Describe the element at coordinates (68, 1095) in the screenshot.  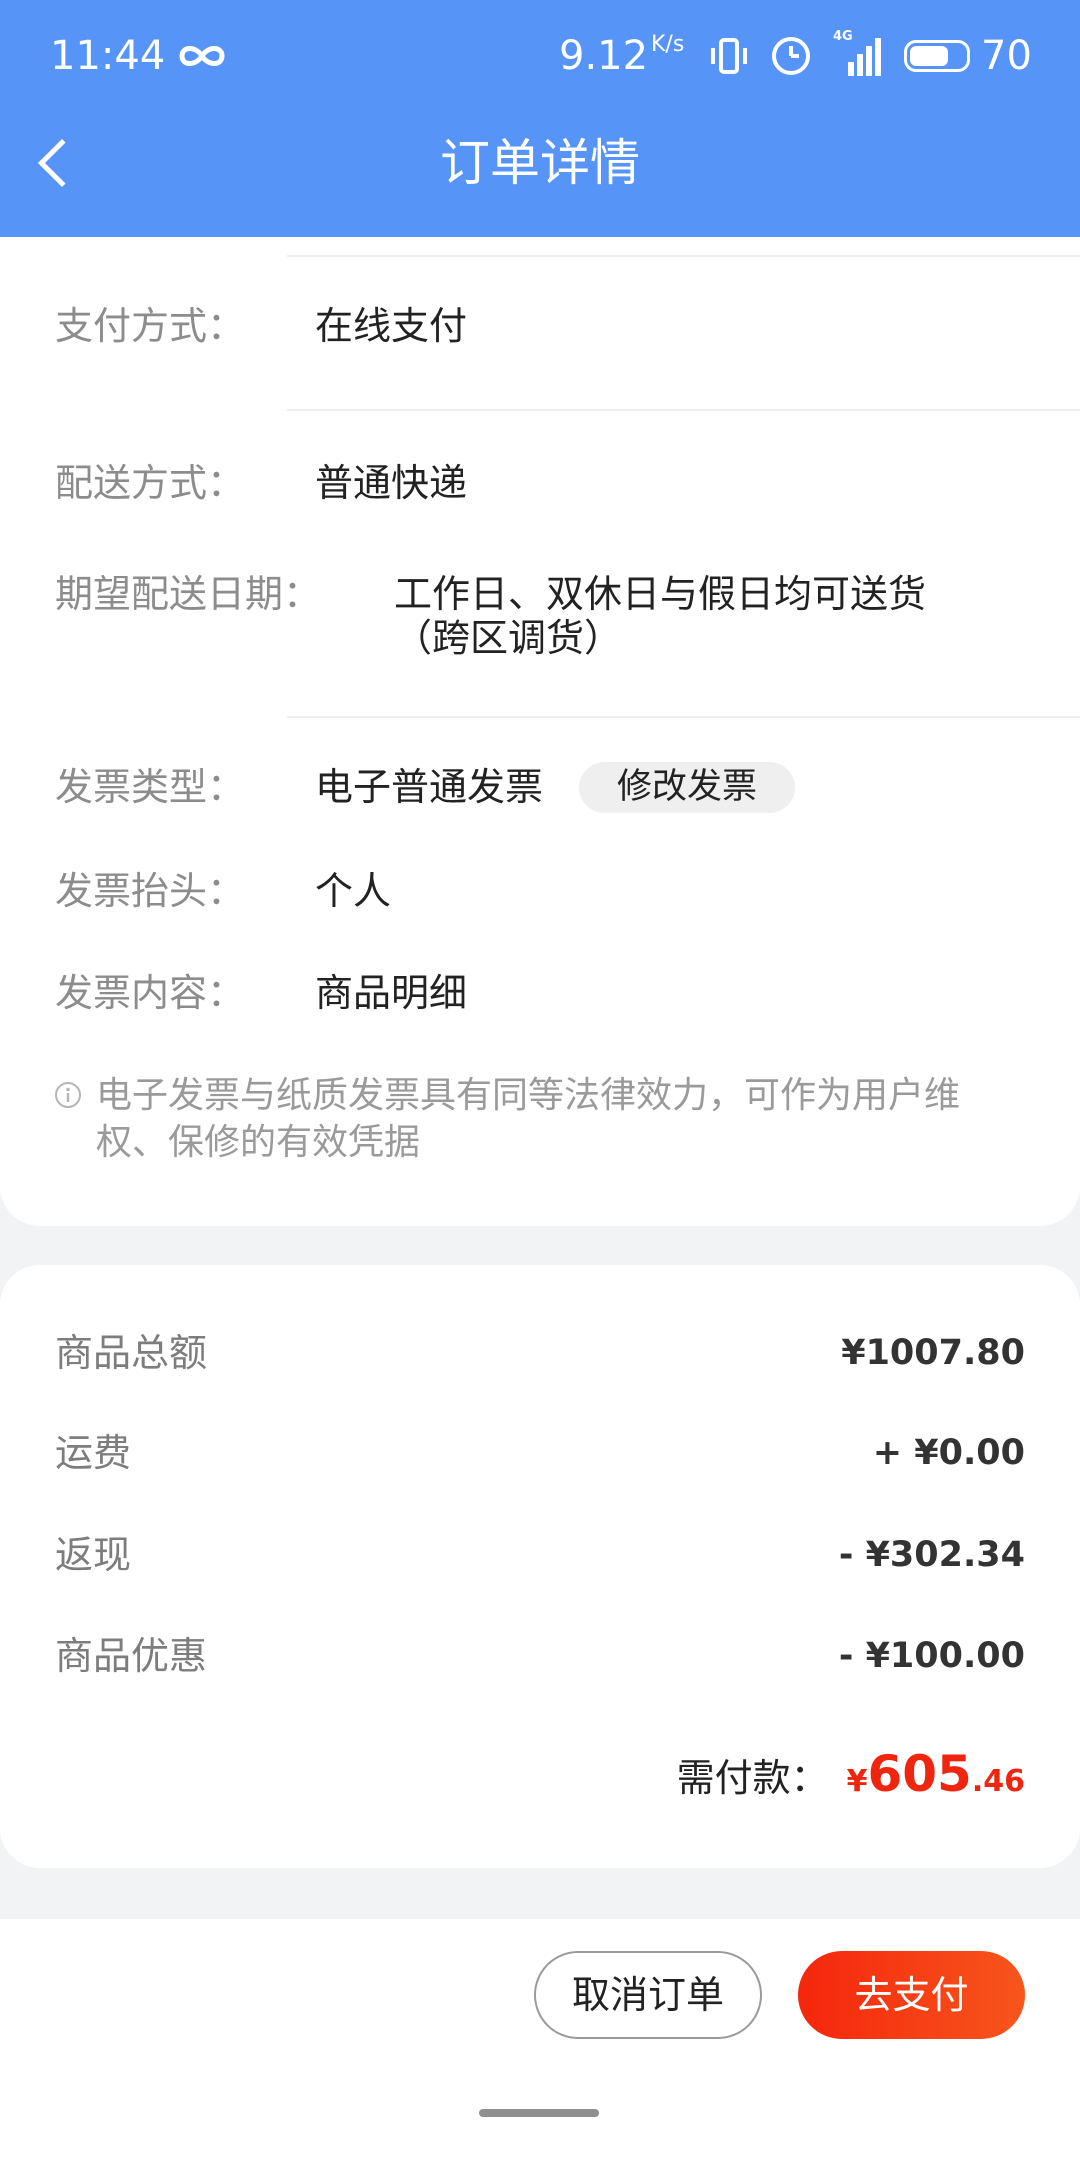
I see `info-icon` at that location.